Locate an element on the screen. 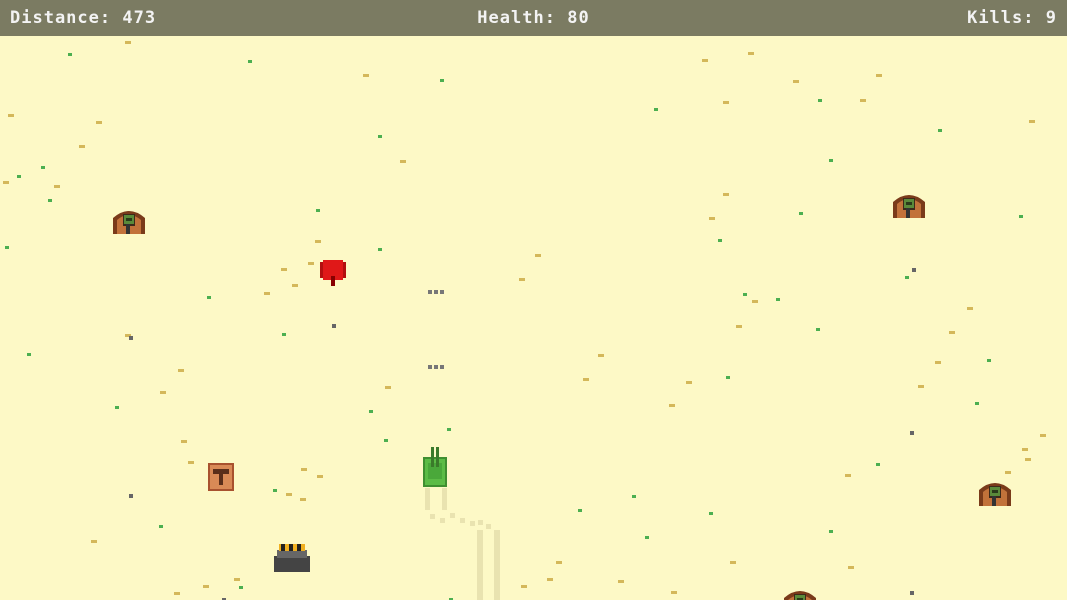  health-readout: Health: 80 is located at coordinates (533, 18).